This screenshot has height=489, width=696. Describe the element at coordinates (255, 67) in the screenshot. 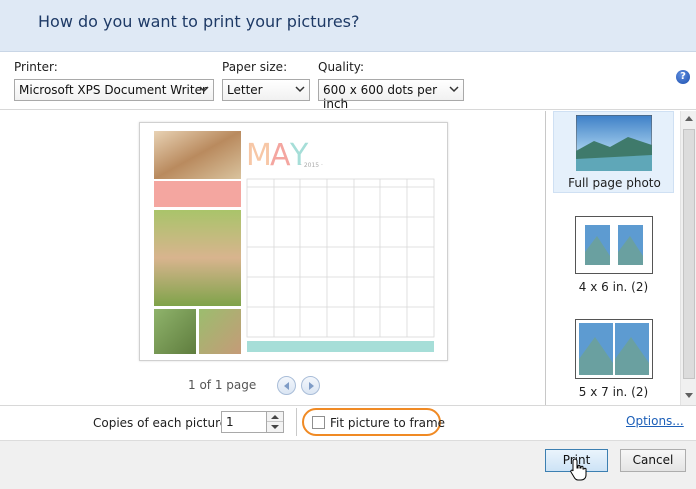

I see `paper-size-label: Paper size:` at that location.